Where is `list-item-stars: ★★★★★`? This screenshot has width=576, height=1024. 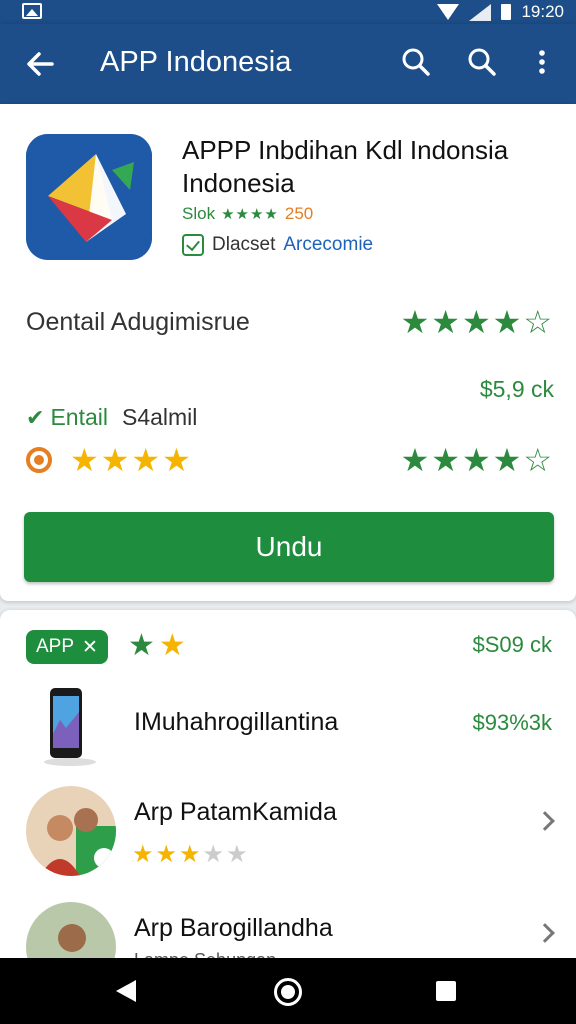
list-item-stars: ★★★★★ is located at coordinates (191, 854).